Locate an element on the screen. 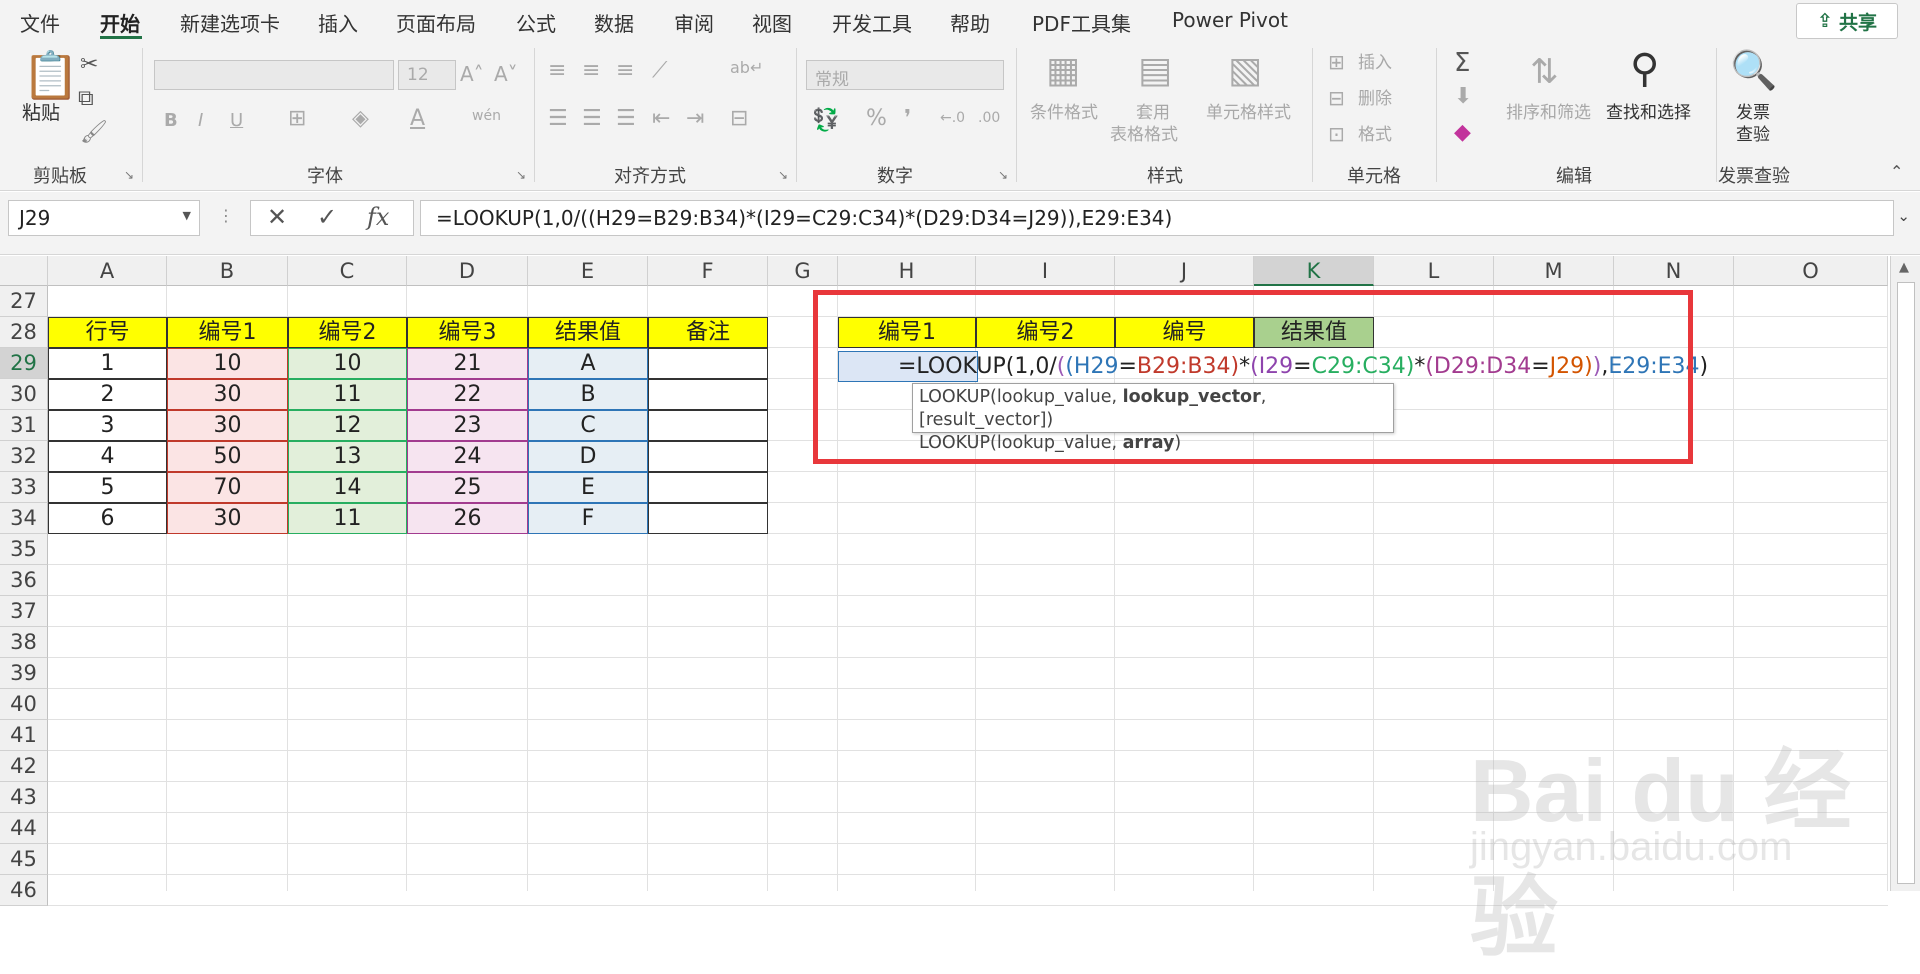 The height and width of the screenshot is (974, 1920). bold-icon: B is located at coordinates (171, 120).